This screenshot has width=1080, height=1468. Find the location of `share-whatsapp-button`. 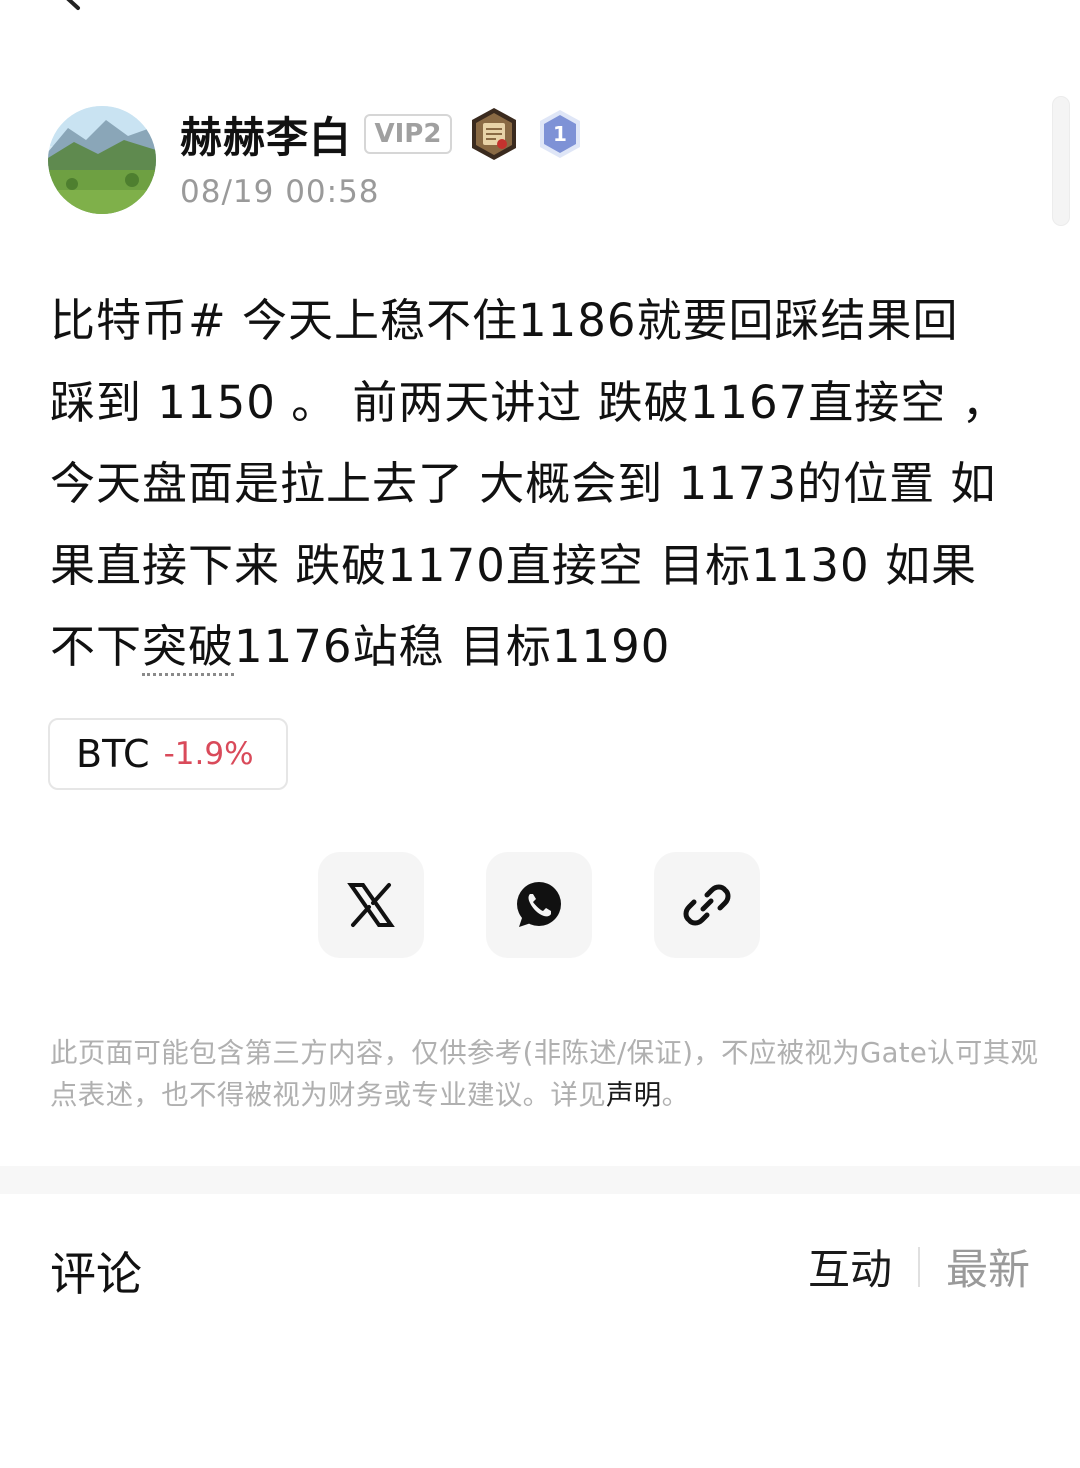

share-whatsapp-button is located at coordinates (539, 905).